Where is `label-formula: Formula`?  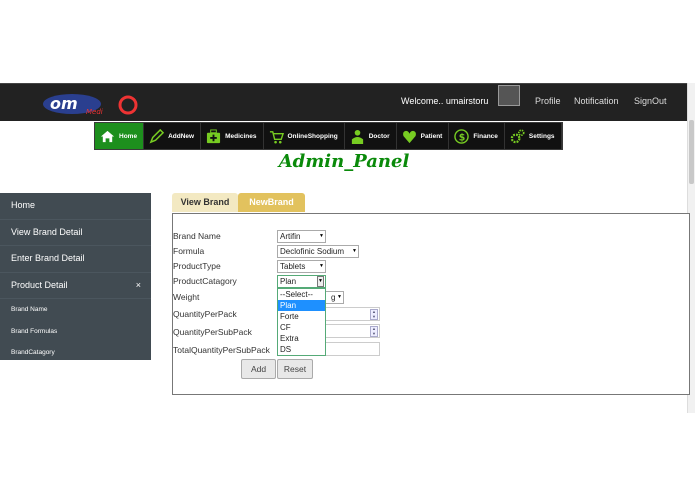 label-formula: Formula is located at coordinates (189, 251).